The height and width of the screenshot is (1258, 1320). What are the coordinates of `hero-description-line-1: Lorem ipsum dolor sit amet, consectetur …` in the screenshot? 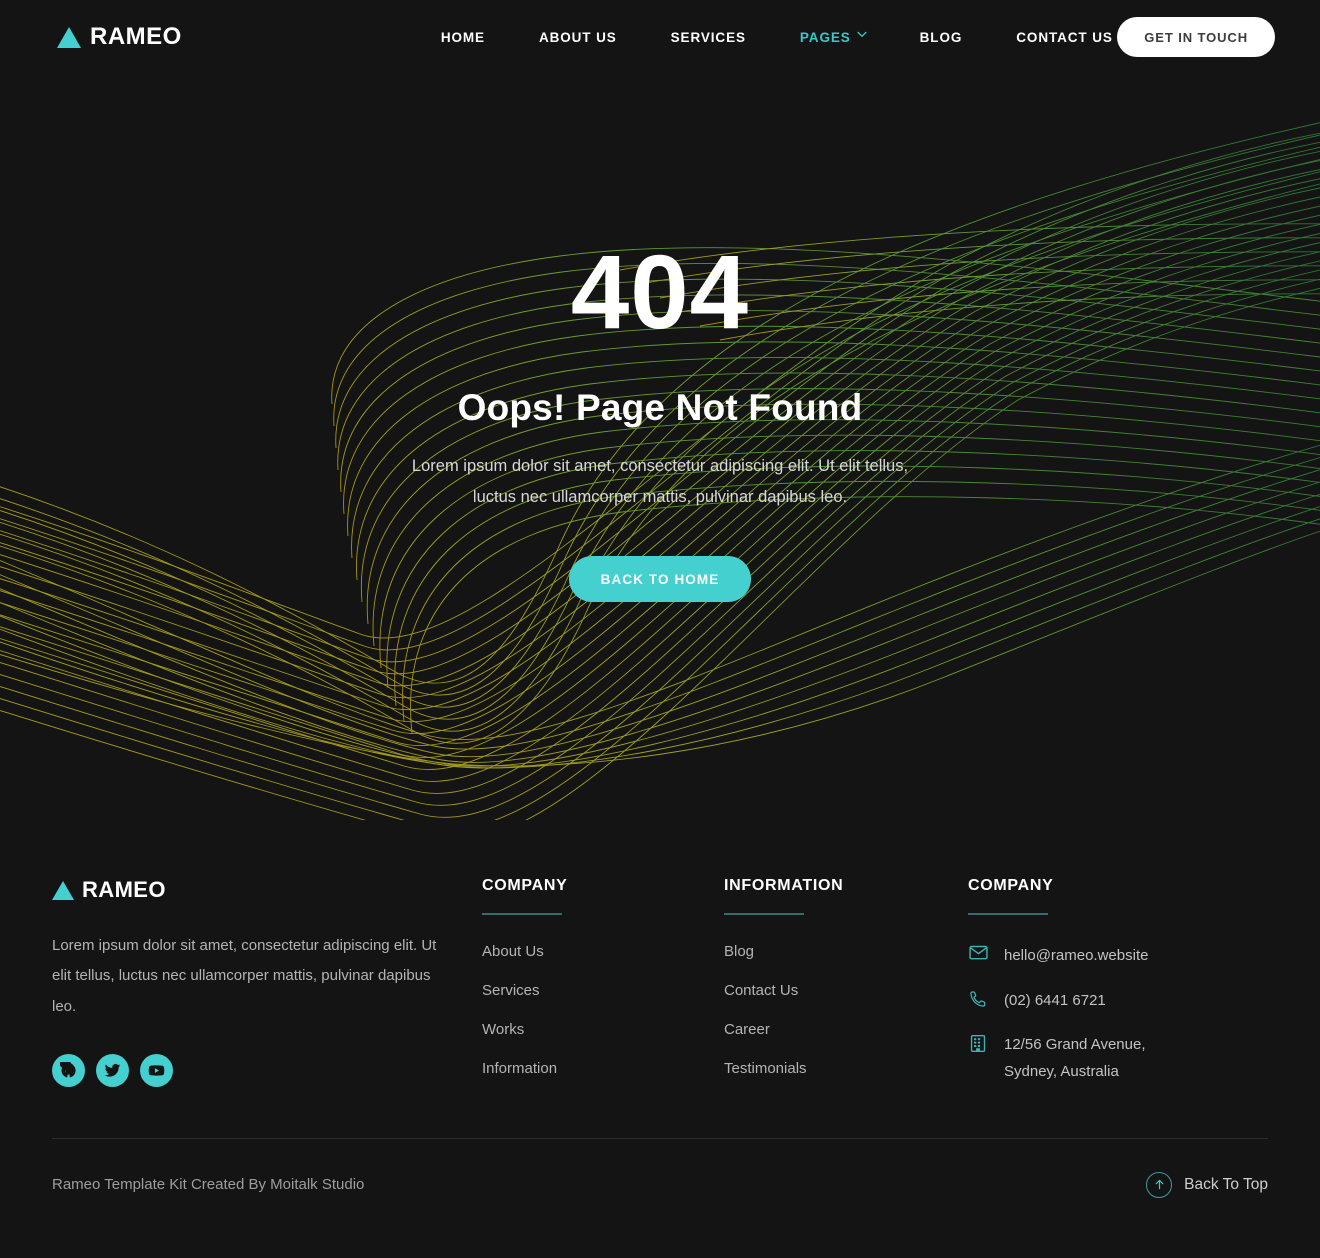 It's located at (660, 466).